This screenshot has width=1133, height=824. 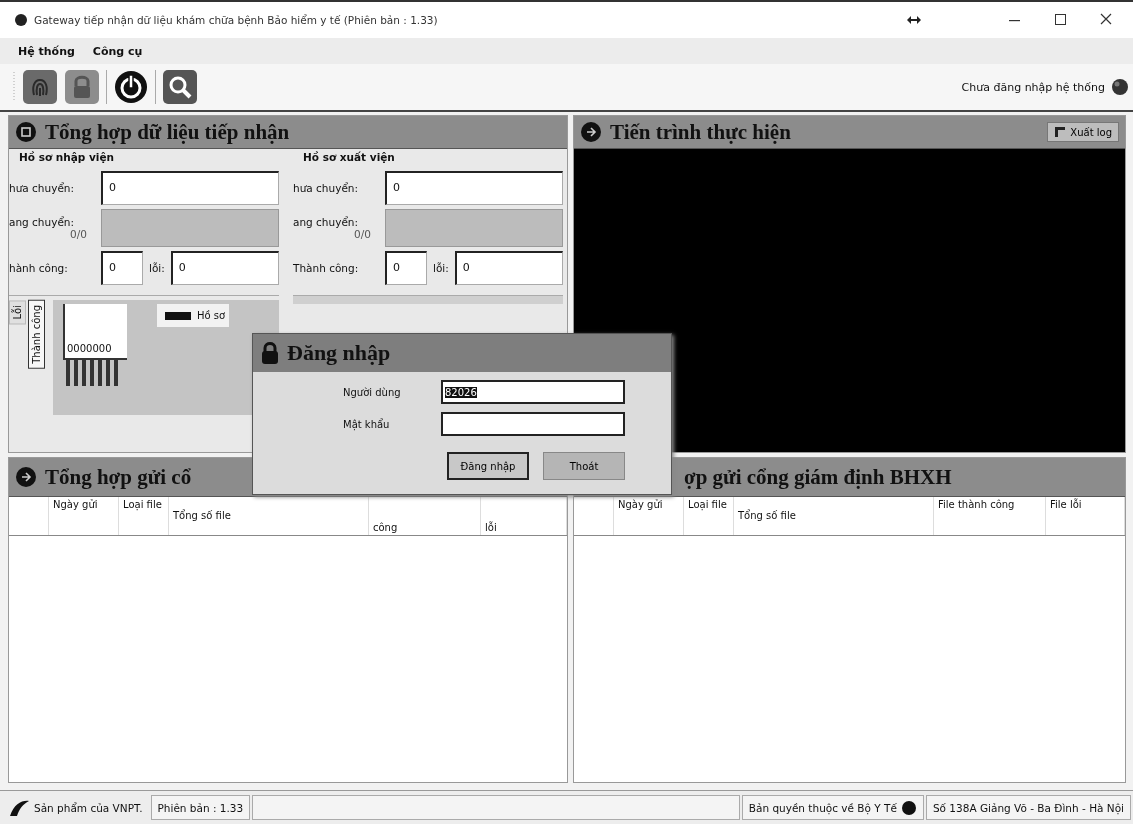 What do you see at coordinates (914, 20) in the screenshot?
I see `resize-arrows-icon` at bounding box center [914, 20].